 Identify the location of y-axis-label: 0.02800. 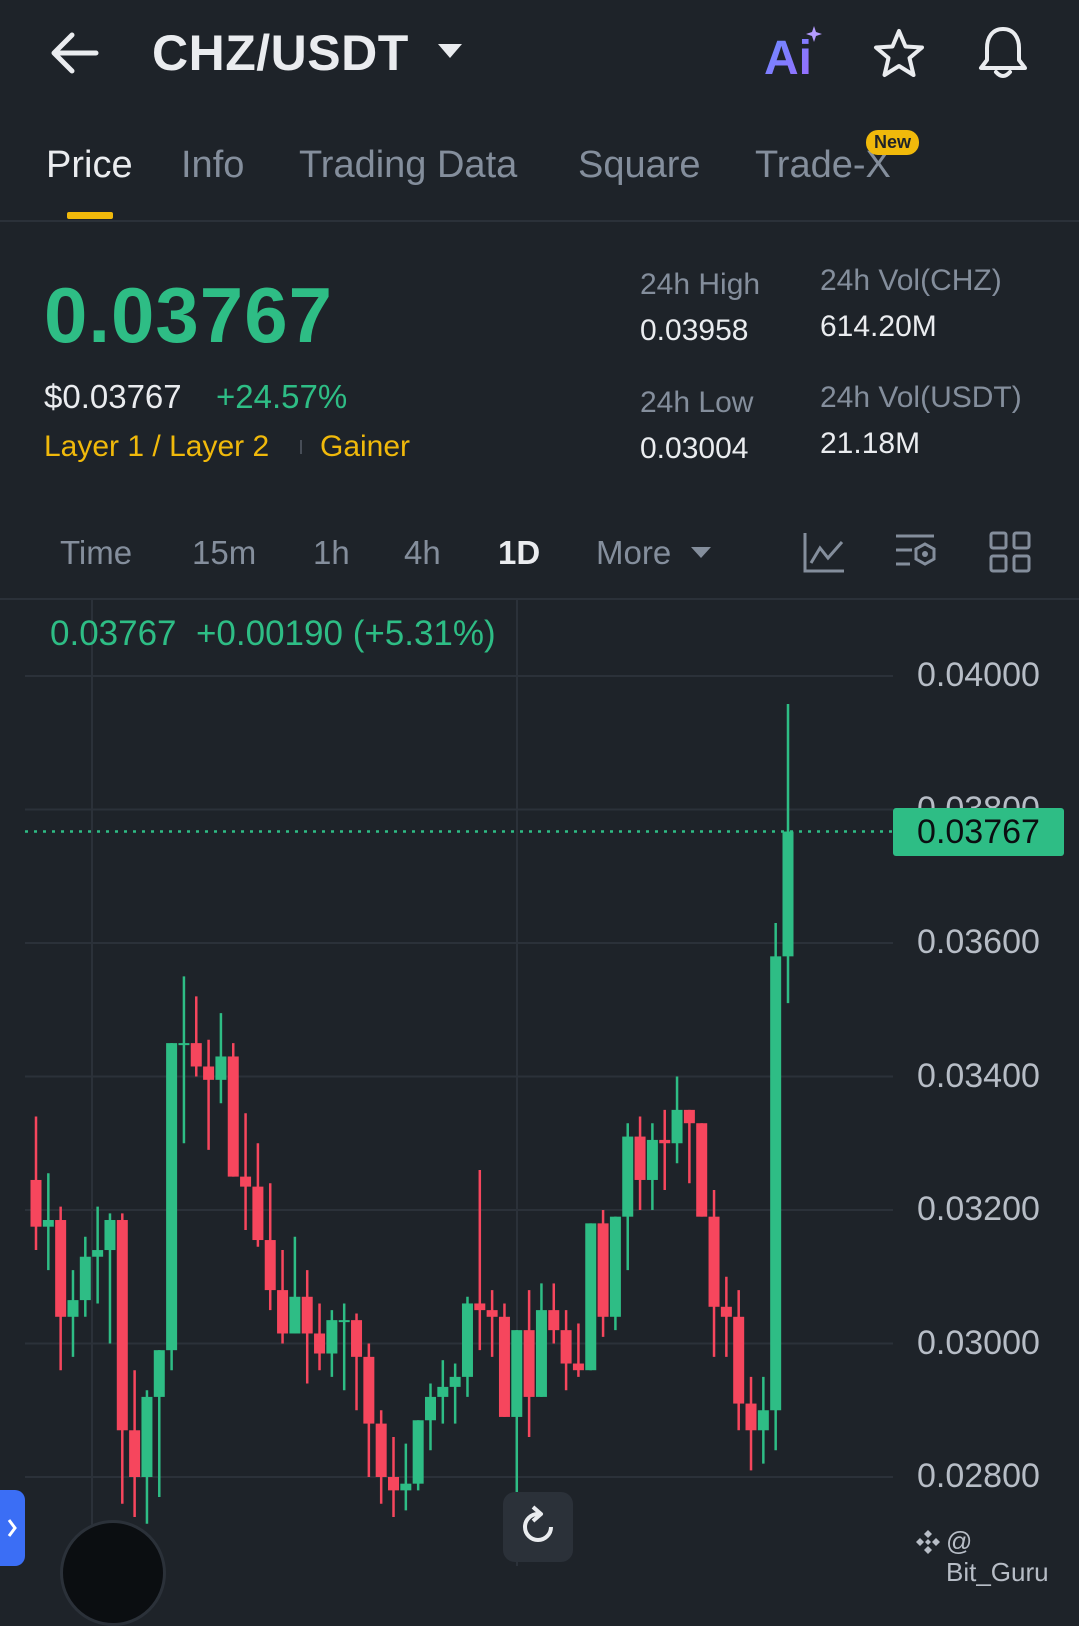
(978, 1476).